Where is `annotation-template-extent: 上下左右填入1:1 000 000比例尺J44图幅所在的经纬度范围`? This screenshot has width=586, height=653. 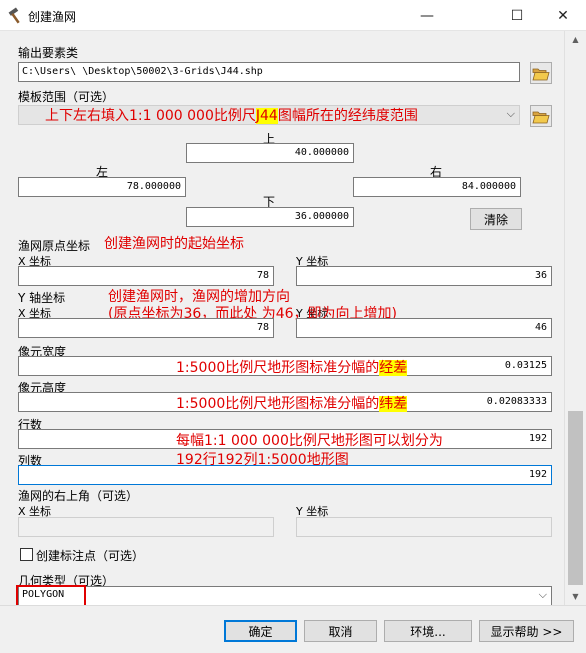 annotation-template-extent: 上下左右填入1:1 000 000比例尺J44图幅所在的经纬度范围 is located at coordinates (231, 115).